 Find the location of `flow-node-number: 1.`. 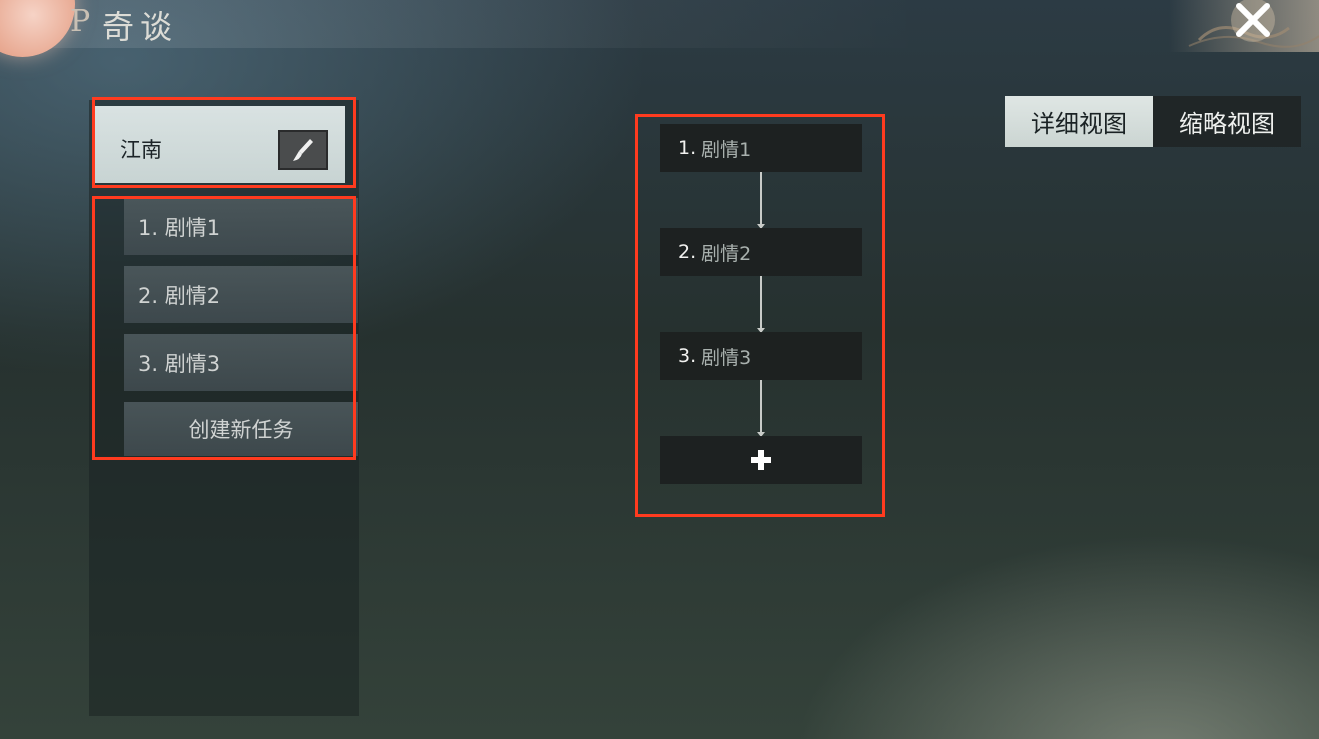

flow-node-number: 1. is located at coordinates (687, 148).